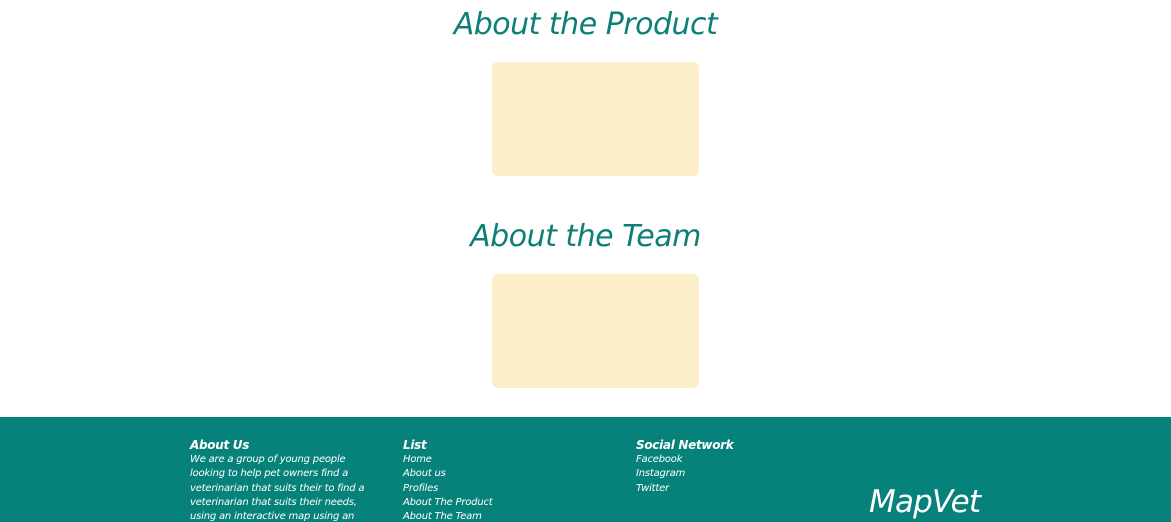 This screenshot has width=1171, height=522. Describe the element at coordinates (585, 24) in the screenshot. I see `about-product-heading: About the Product` at that location.